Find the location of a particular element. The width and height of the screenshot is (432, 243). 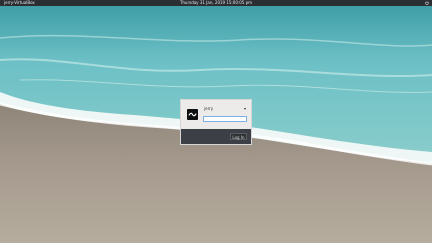

user-avatar is located at coordinates (192, 114).